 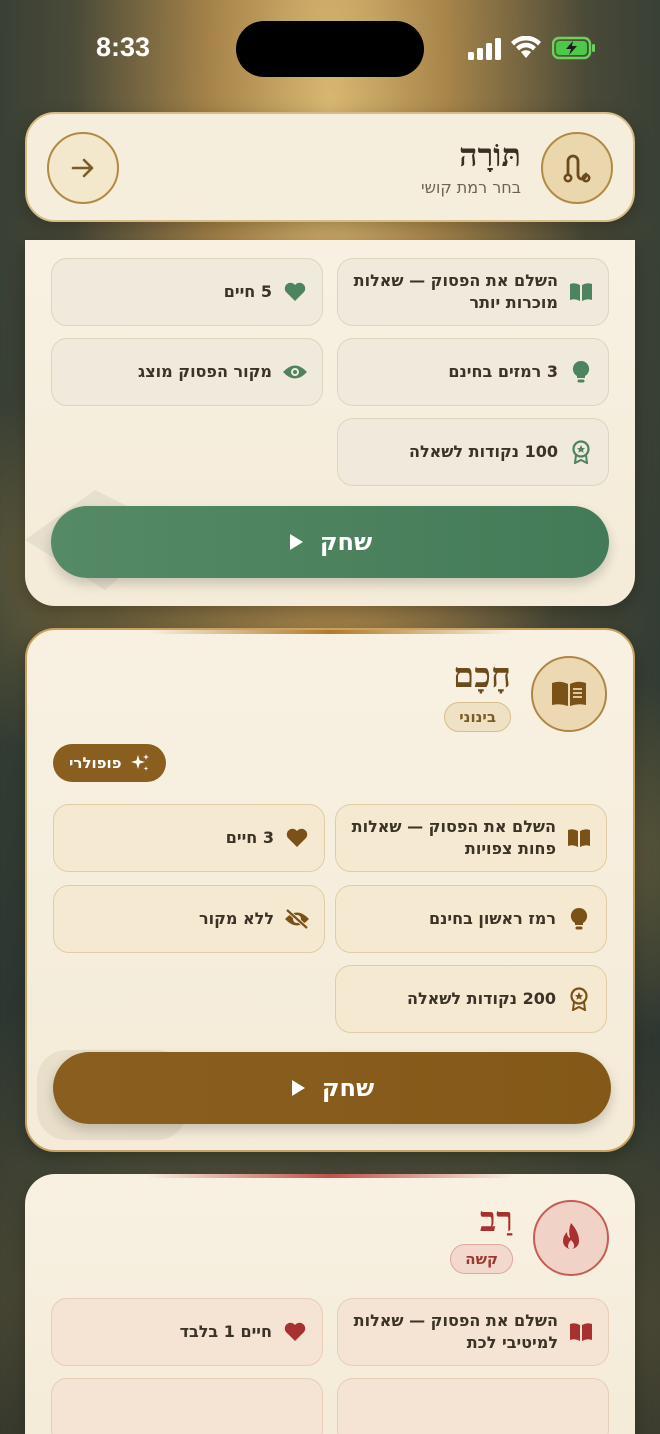 I want to click on feature-points: 100 נקודות לשאלה, so click(x=473, y=452).